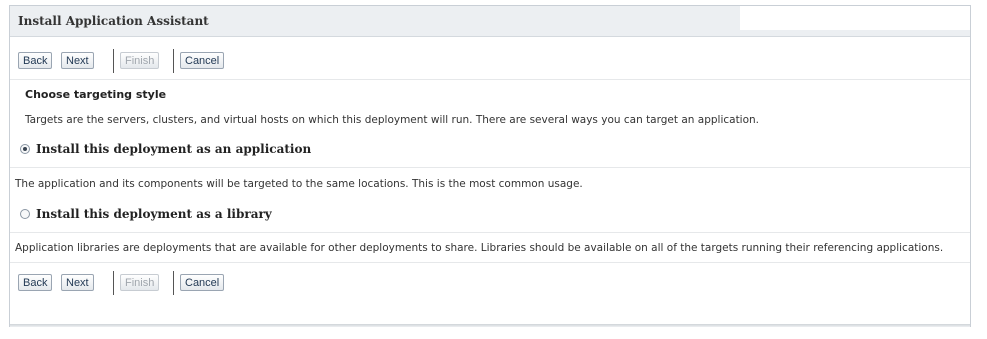  I want to click on option-library-label: Install this deployment as a library, so click(154, 214).